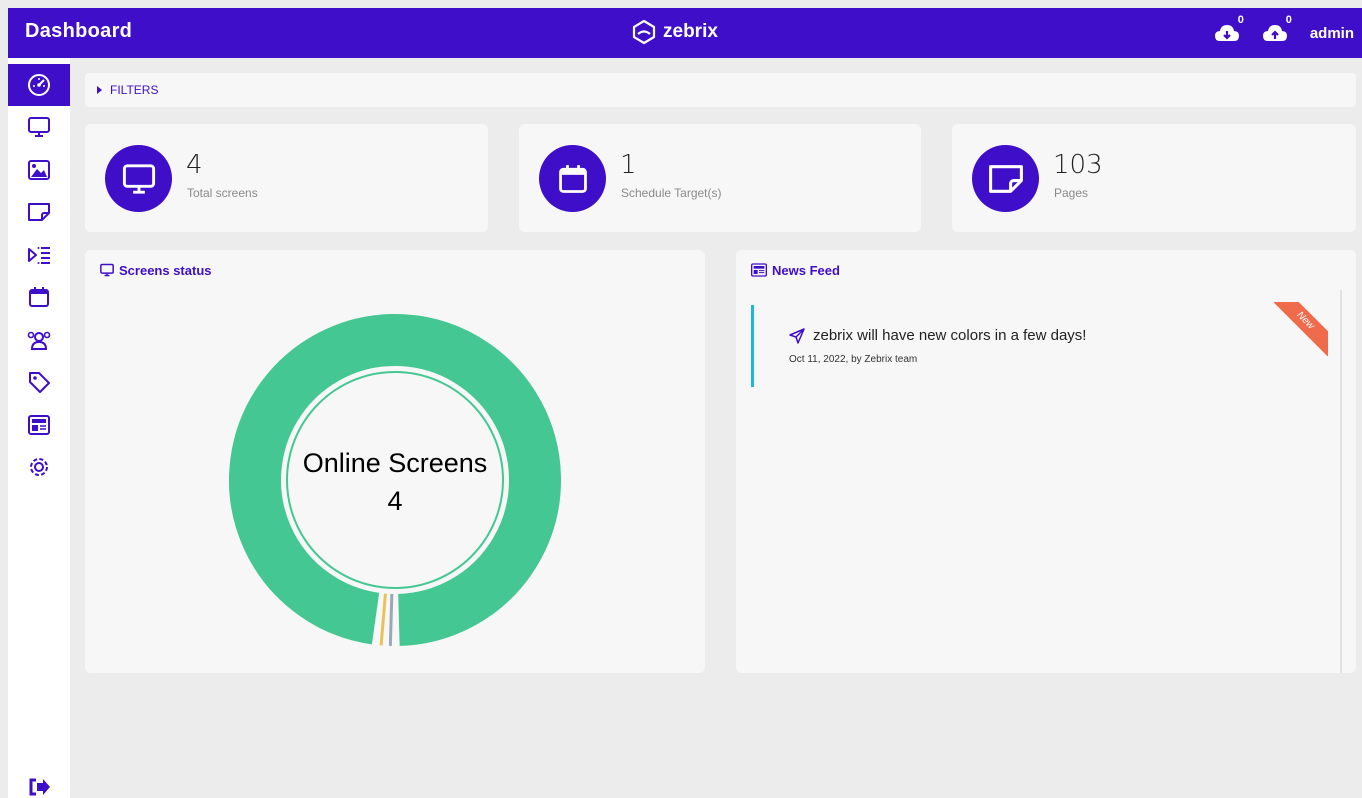 The width and height of the screenshot is (1362, 798). What do you see at coordinates (628, 165) in the screenshot?
I see `stat-value: 1` at bounding box center [628, 165].